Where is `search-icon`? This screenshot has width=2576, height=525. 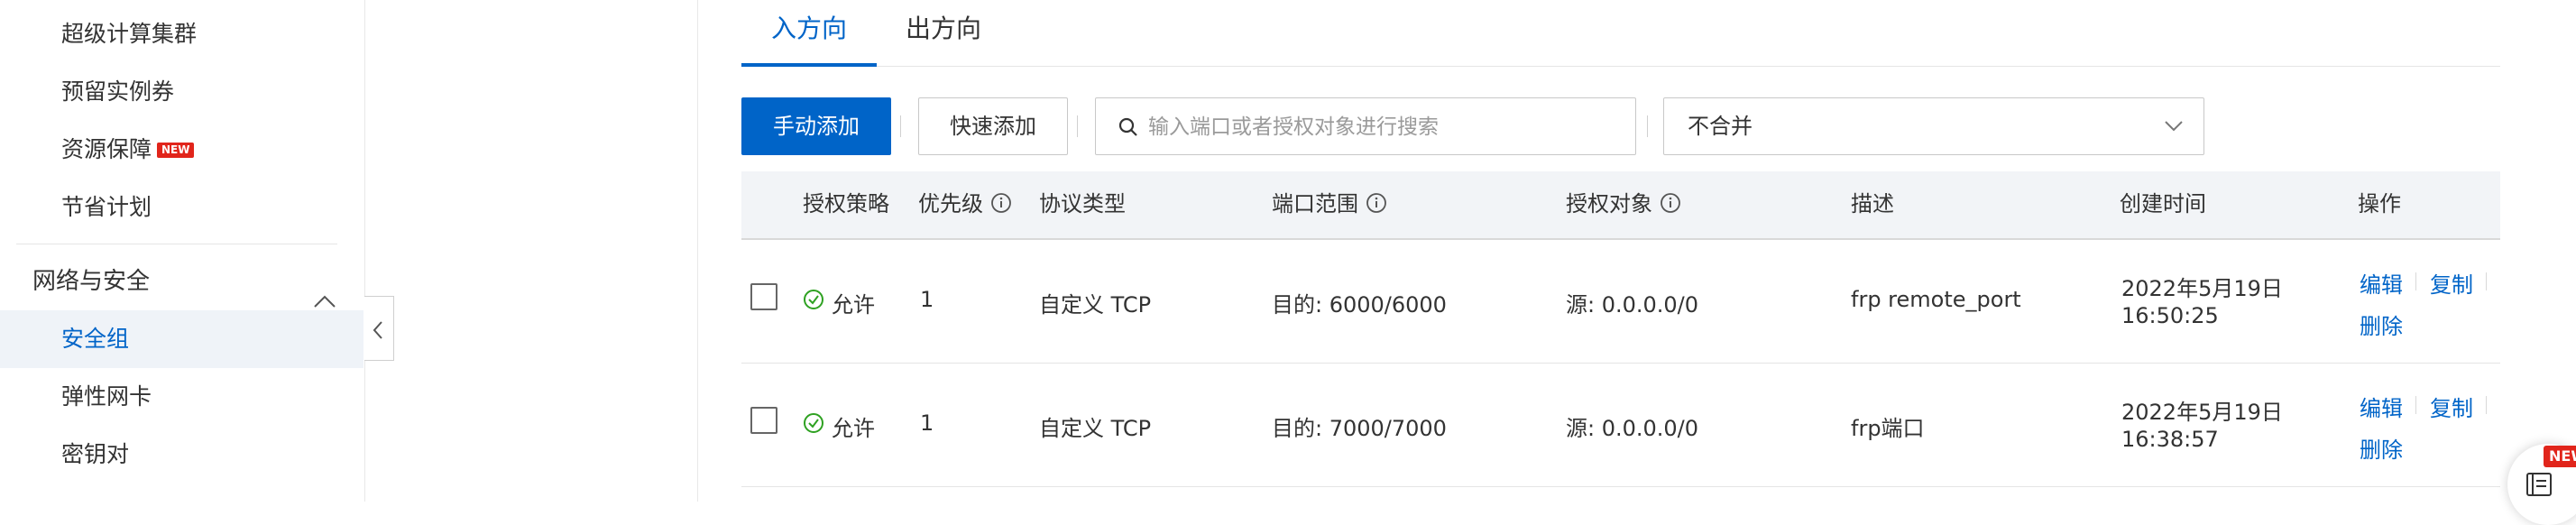
search-icon is located at coordinates (1127, 126).